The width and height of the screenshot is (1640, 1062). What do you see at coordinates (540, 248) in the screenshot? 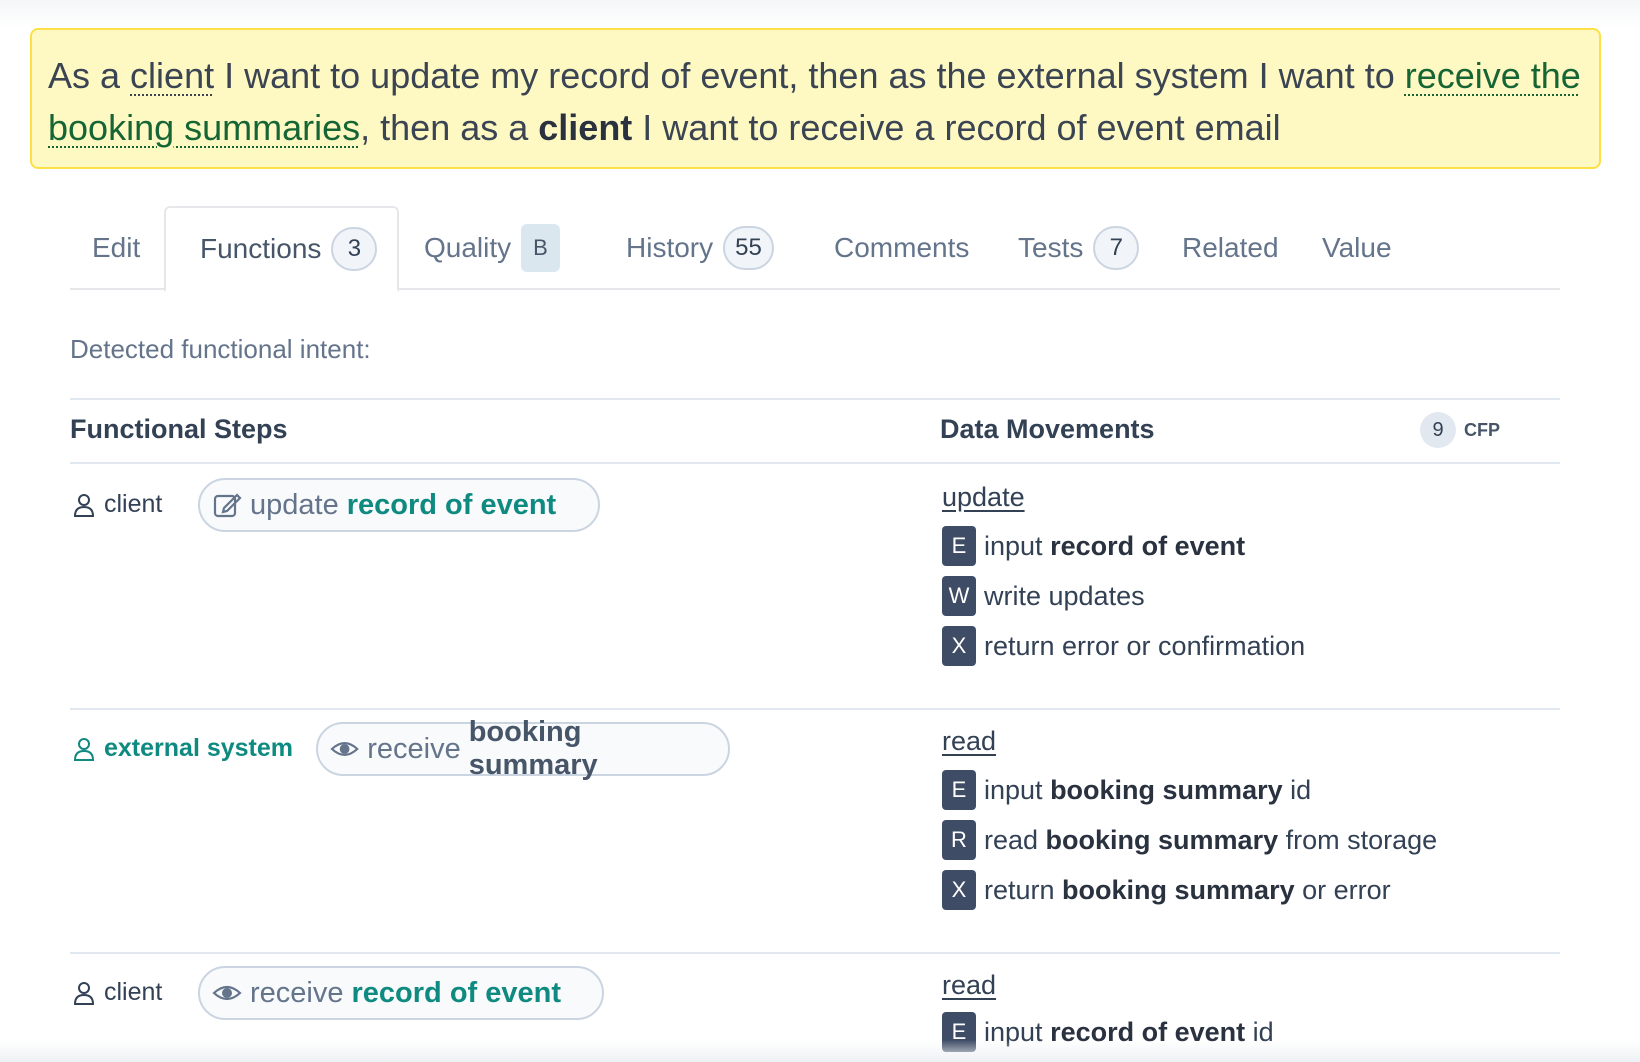
I see `quality-grade-badge: B` at bounding box center [540, 248].